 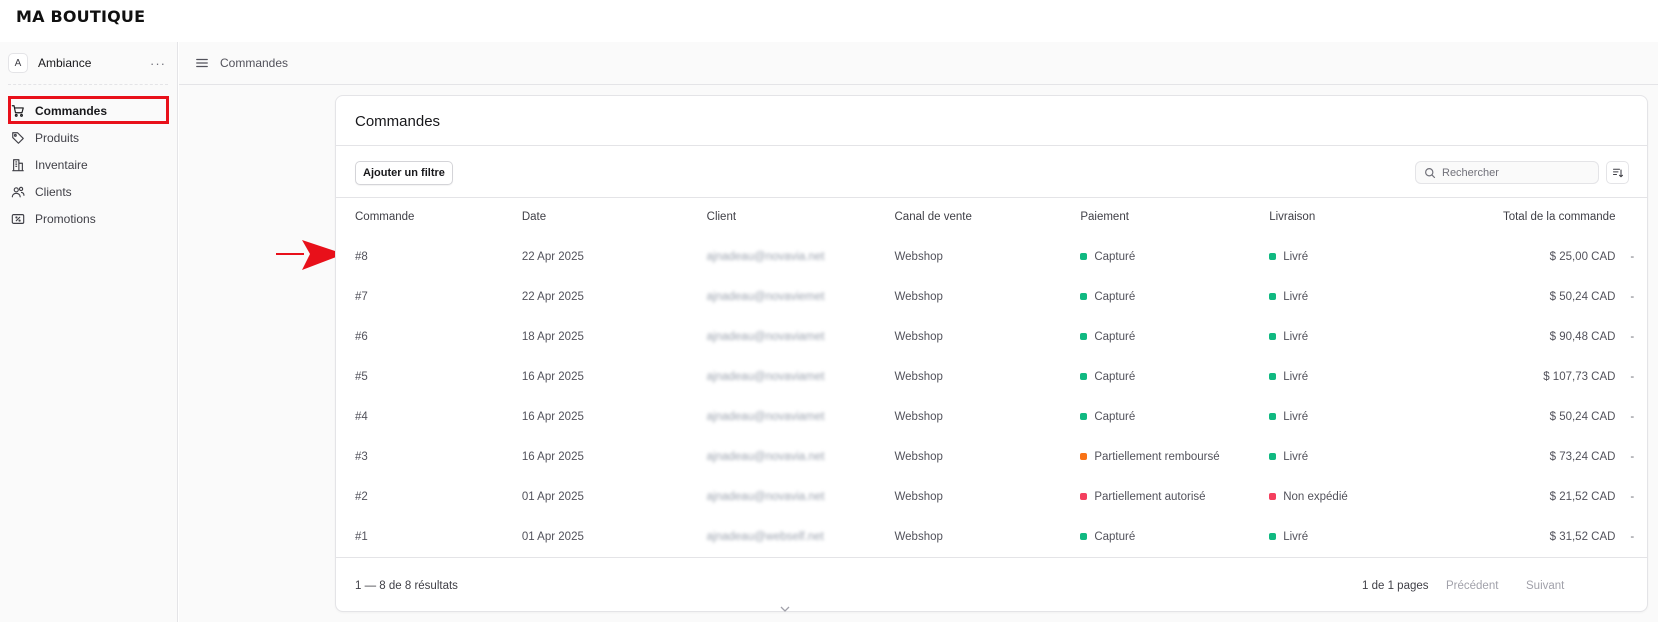 I want to click on users-icon, so click(x=18, y=191).